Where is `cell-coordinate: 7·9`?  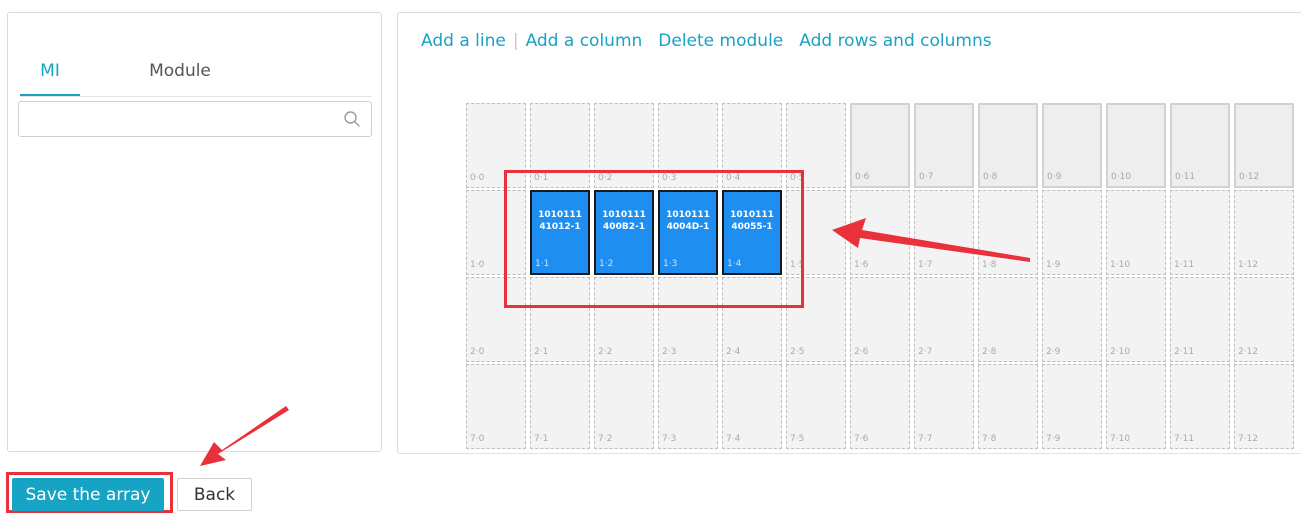 cell-coordinate: 7·9 is located at coordinates (1053, 439).